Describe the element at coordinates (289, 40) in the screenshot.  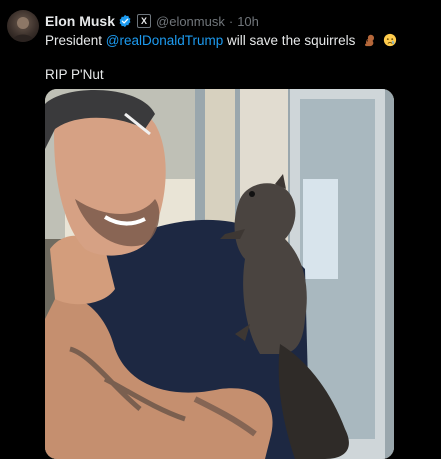
I see `post-text-after: will save the squirrels` at that location.